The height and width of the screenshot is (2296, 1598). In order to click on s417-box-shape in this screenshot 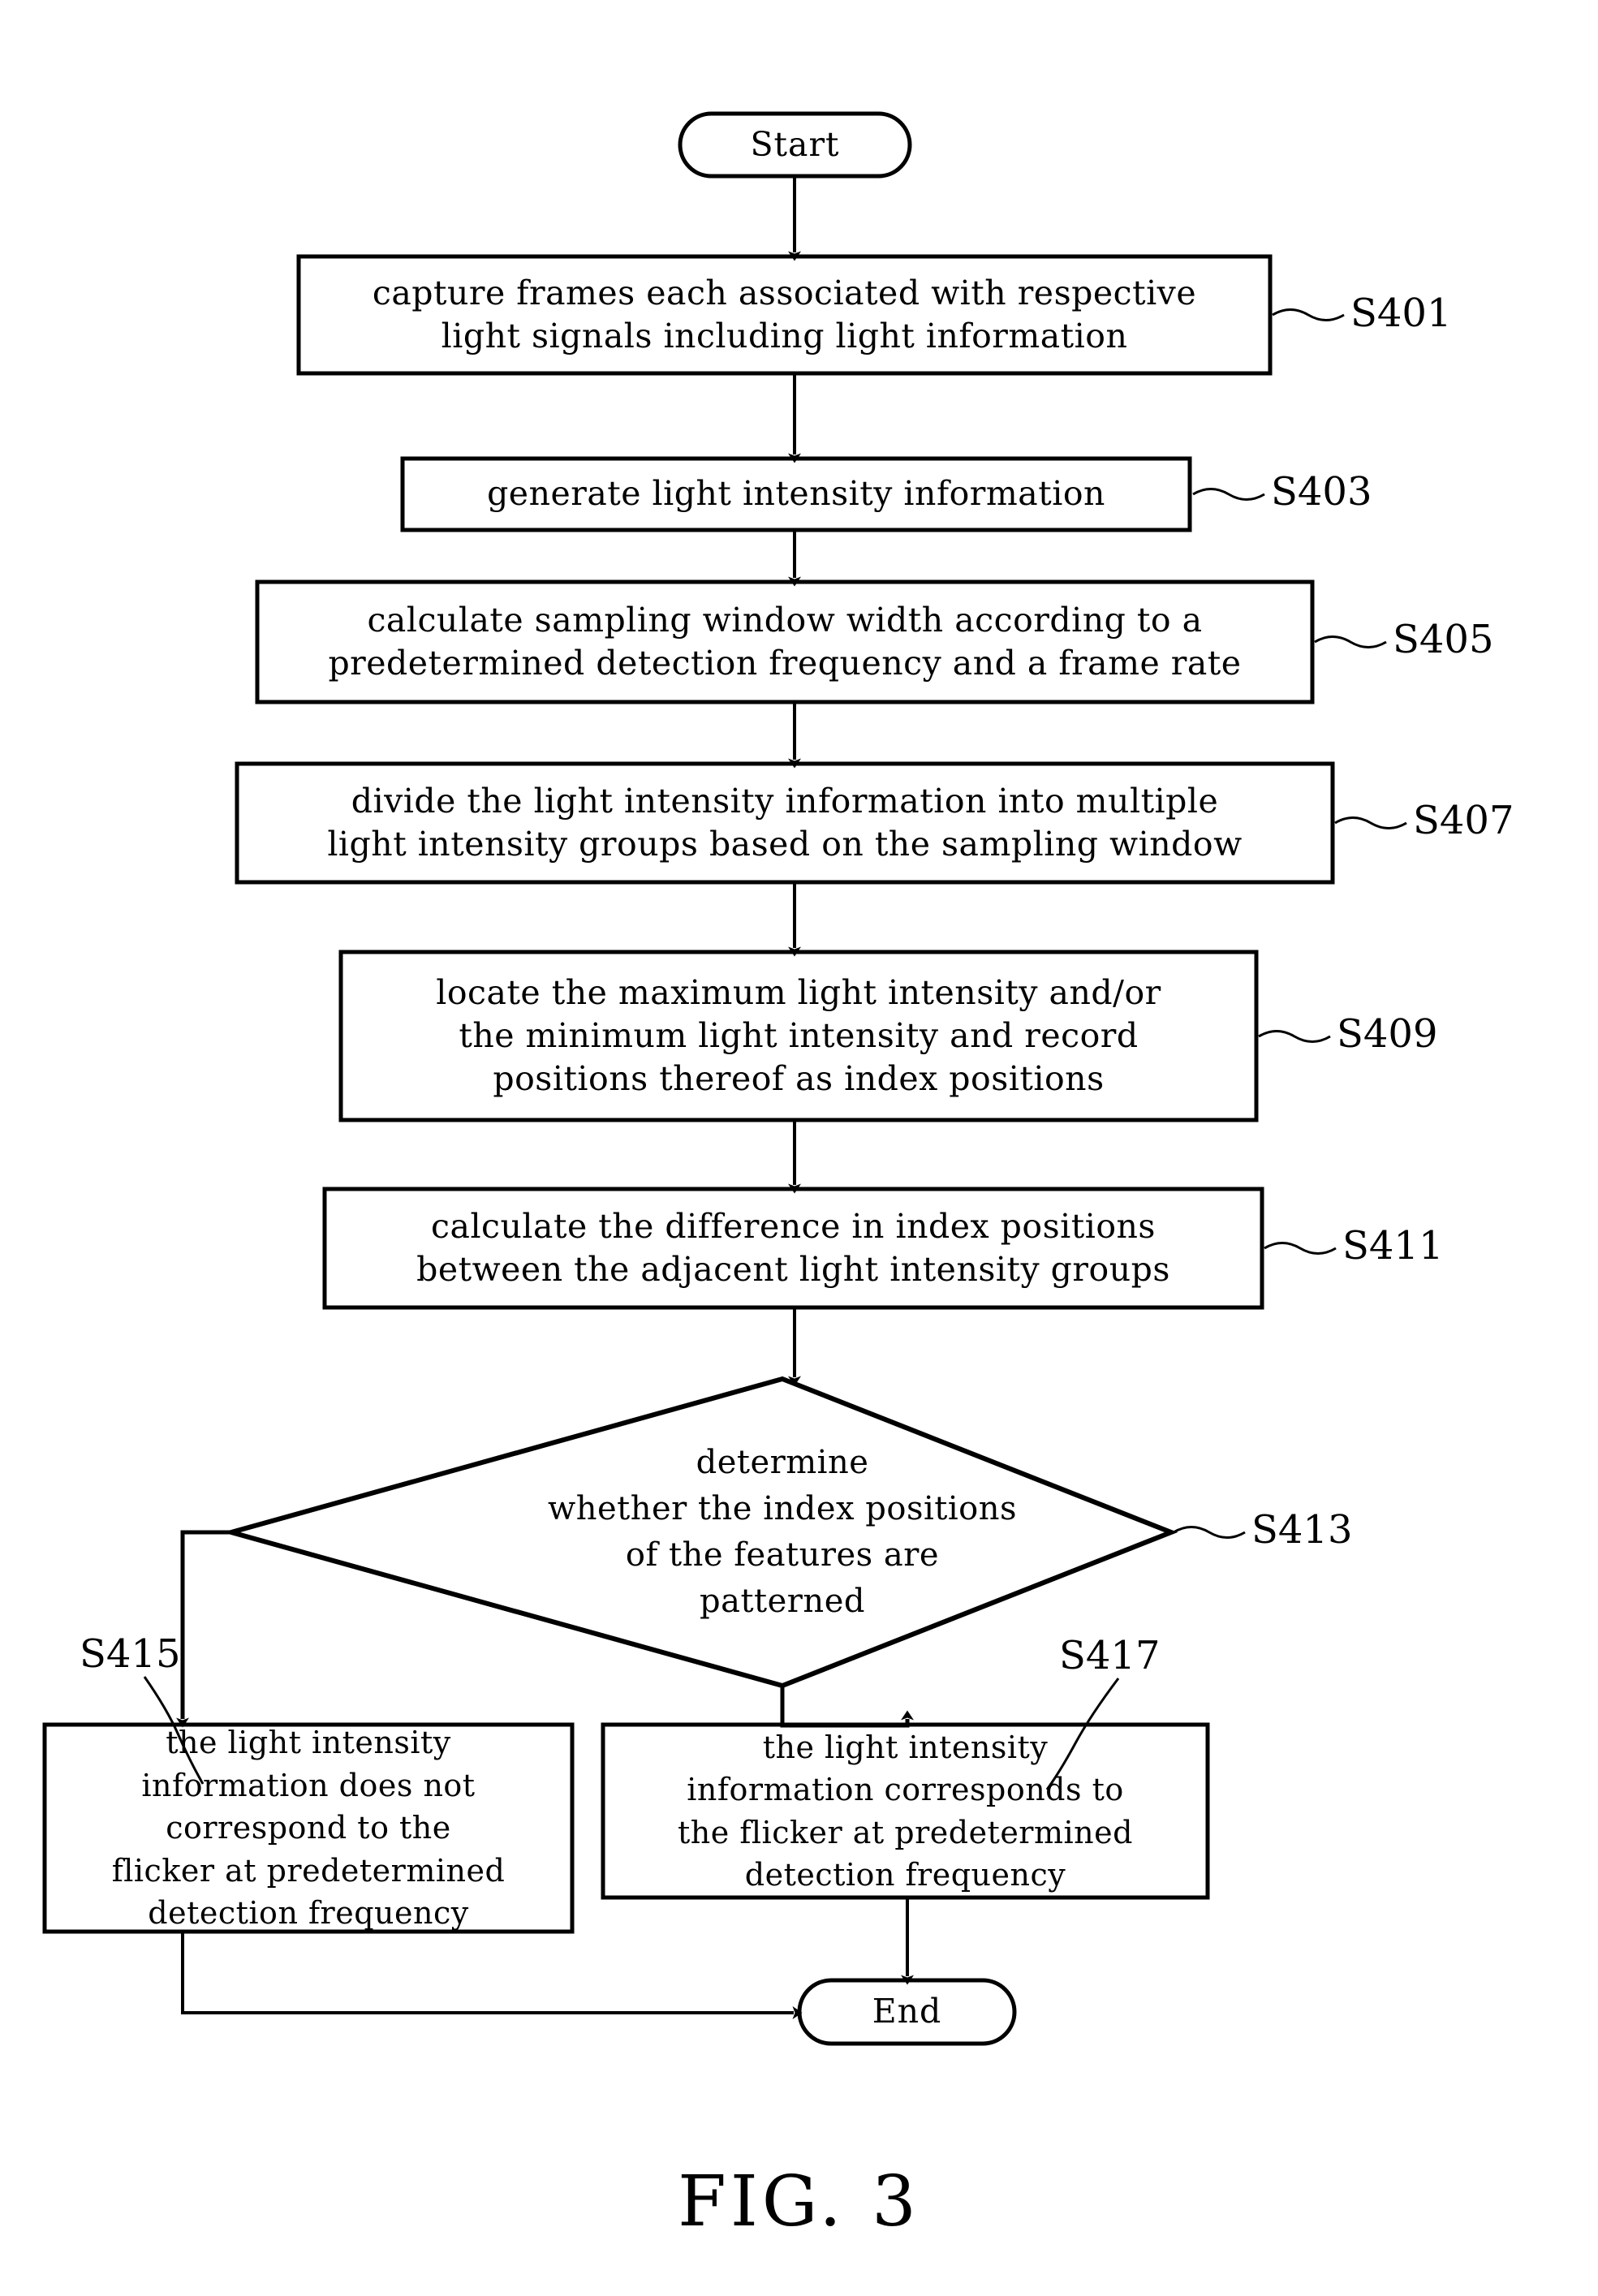, I will do `click(905, 1811)`.